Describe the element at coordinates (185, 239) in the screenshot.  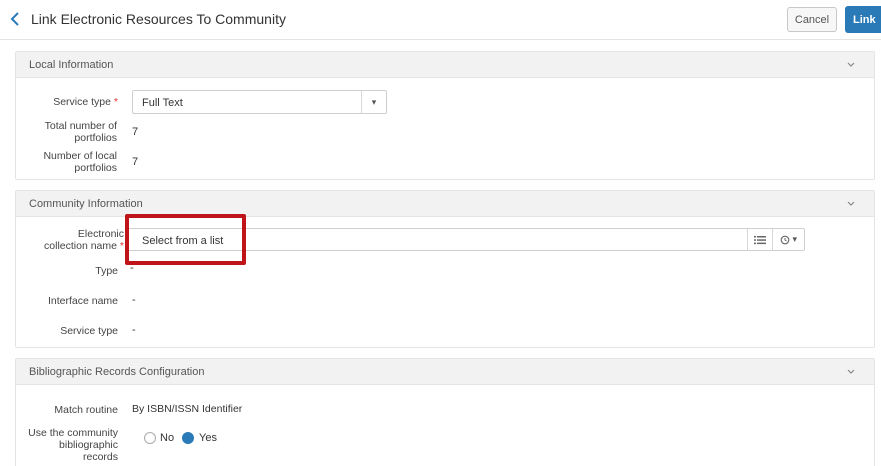
I see `highlight-box` at that location.